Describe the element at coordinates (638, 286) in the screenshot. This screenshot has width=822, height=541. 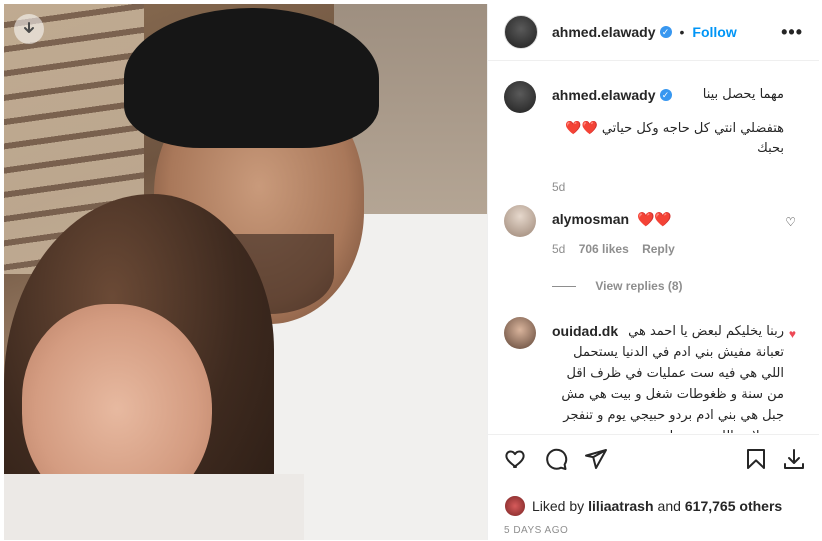
I see `view-replies-label: View replies (8)` at that location.